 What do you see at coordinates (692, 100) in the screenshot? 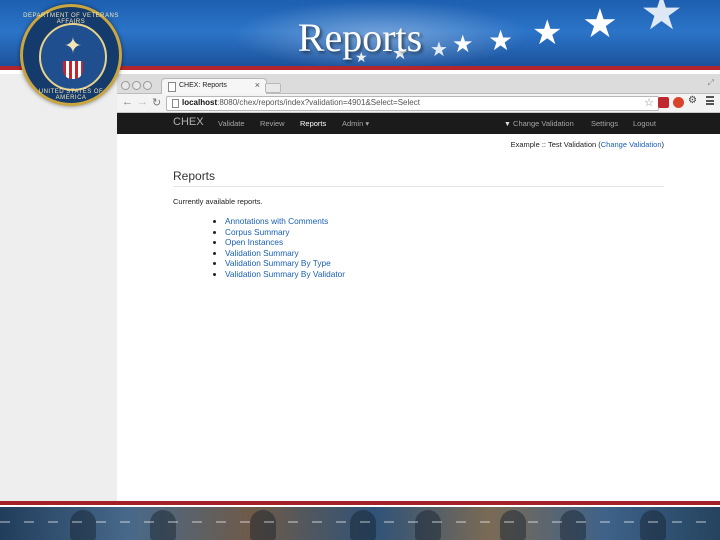
I see `gear-icon: ⚙` at bounding box center [692, 100].